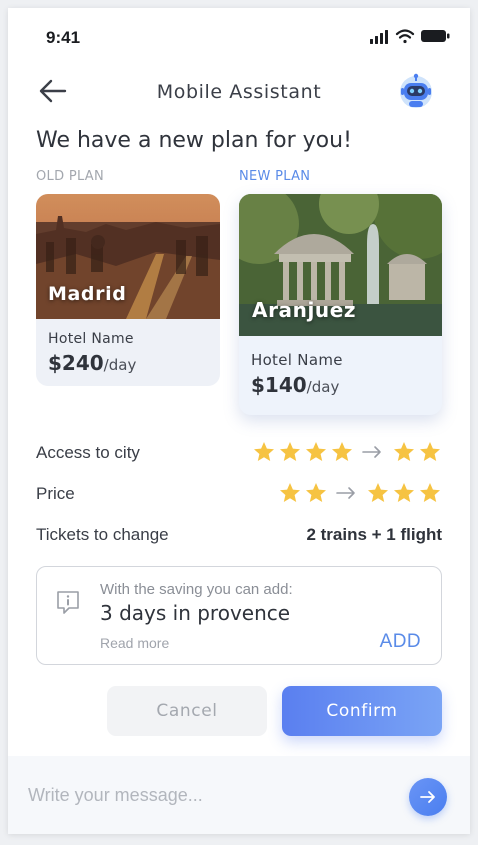 The image size is (478, 845). What do you see at coordinates (208, 795) in the screenshot?
I see `message-input` at bounding box center [208, 795].